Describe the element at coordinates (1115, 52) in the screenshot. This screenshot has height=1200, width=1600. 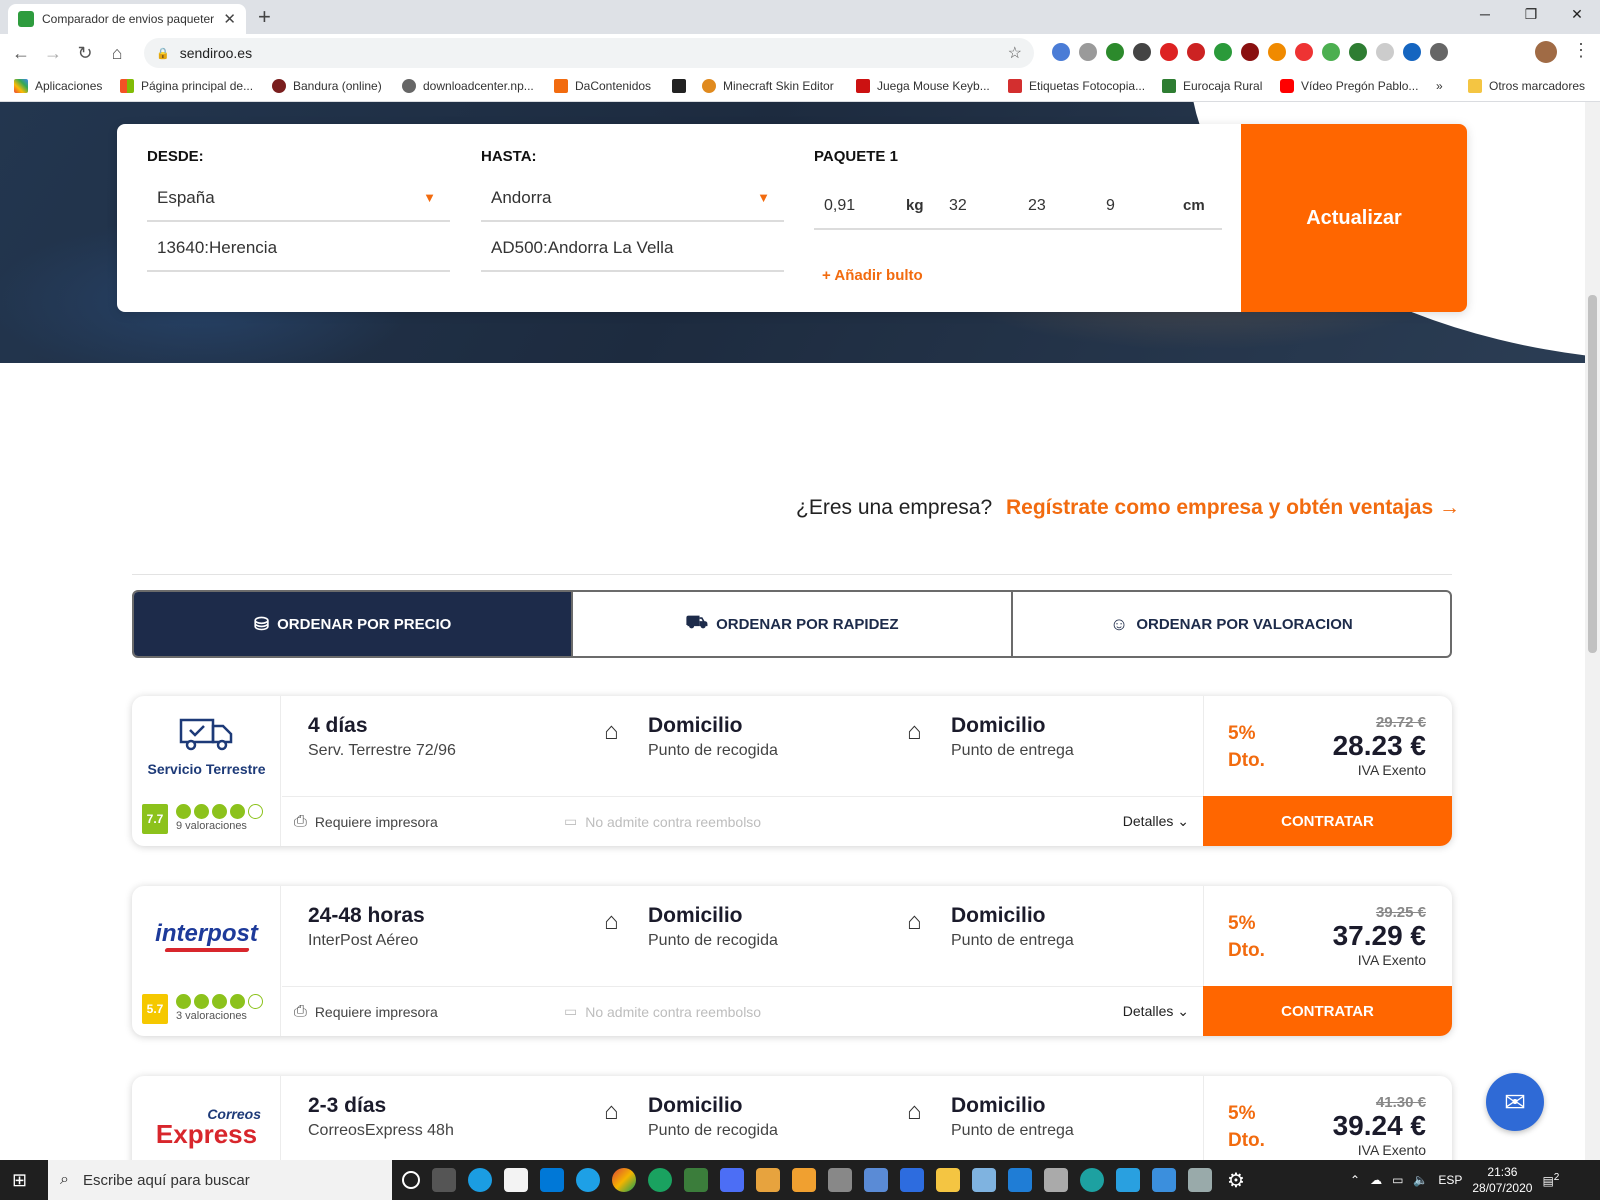
I see `image-extension-icon` at that location.